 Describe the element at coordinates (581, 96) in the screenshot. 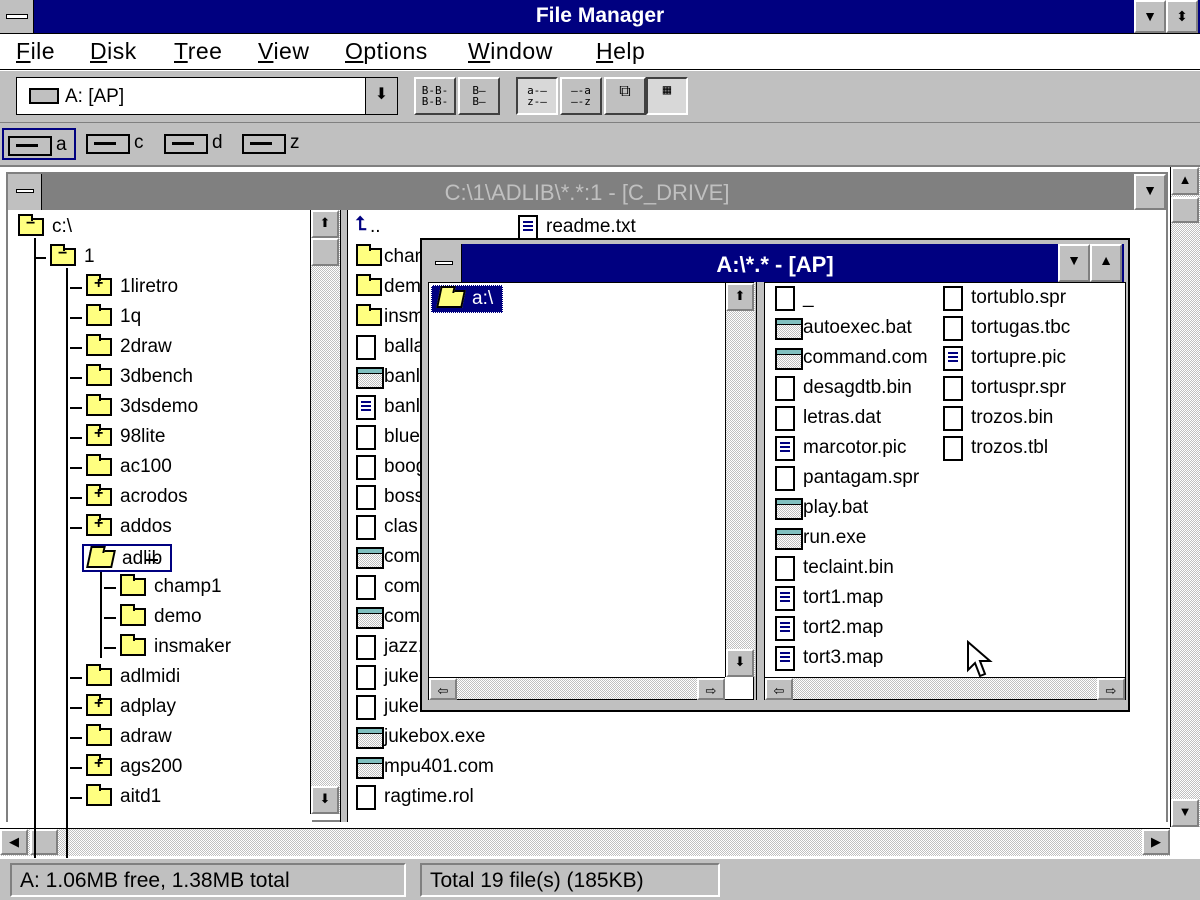

I see `sort-by-type-button: —-a —-z` at that location.